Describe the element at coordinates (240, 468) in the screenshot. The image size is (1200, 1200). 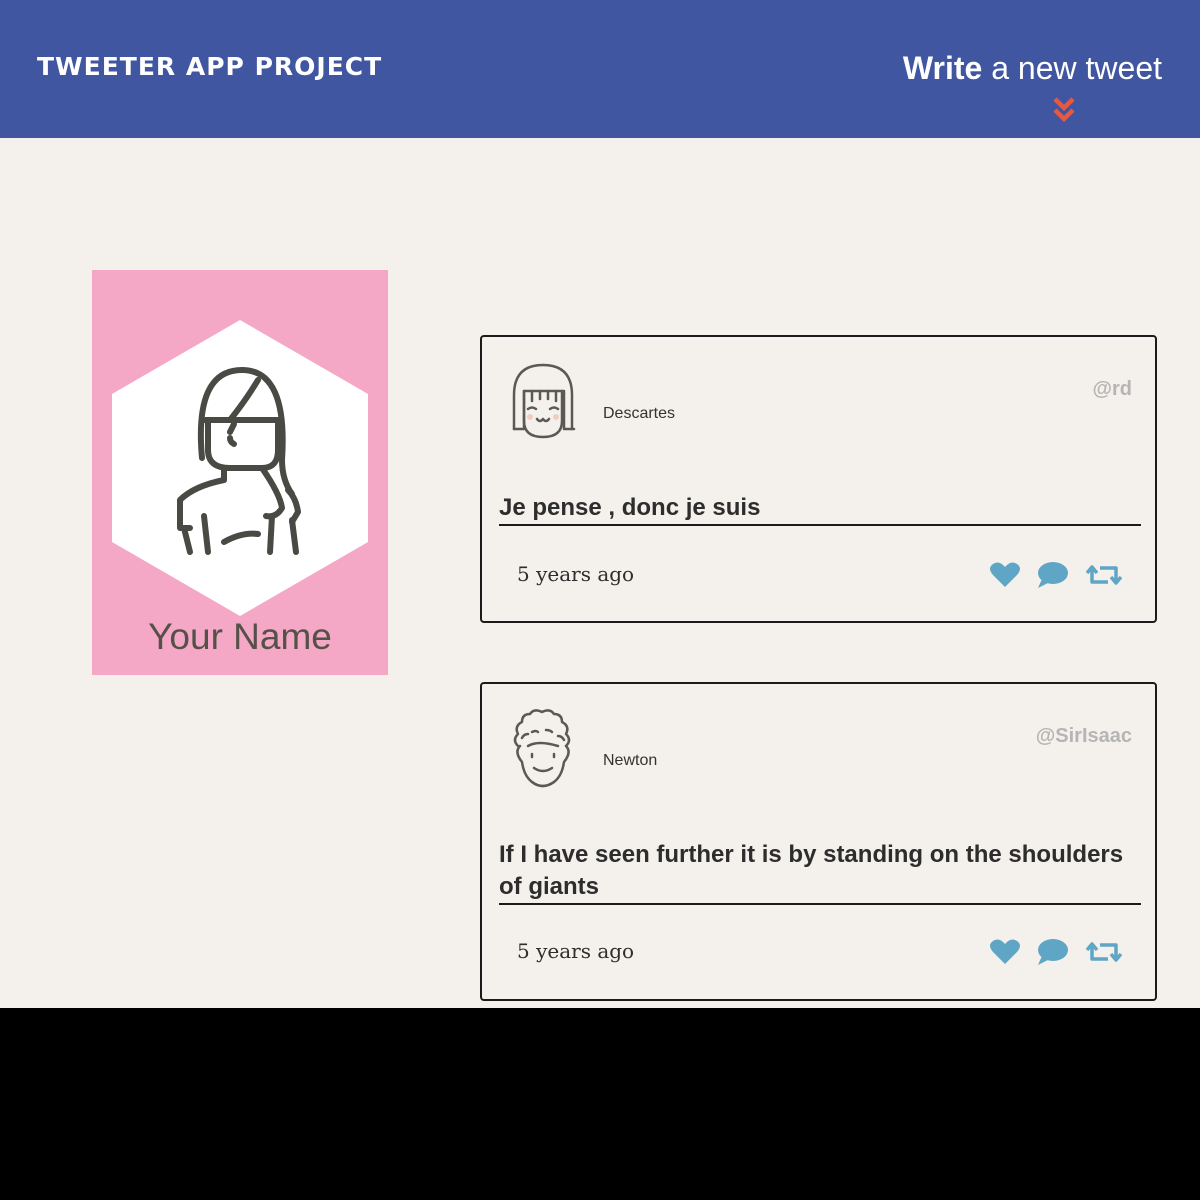
I see `profile-avatar` at that location.